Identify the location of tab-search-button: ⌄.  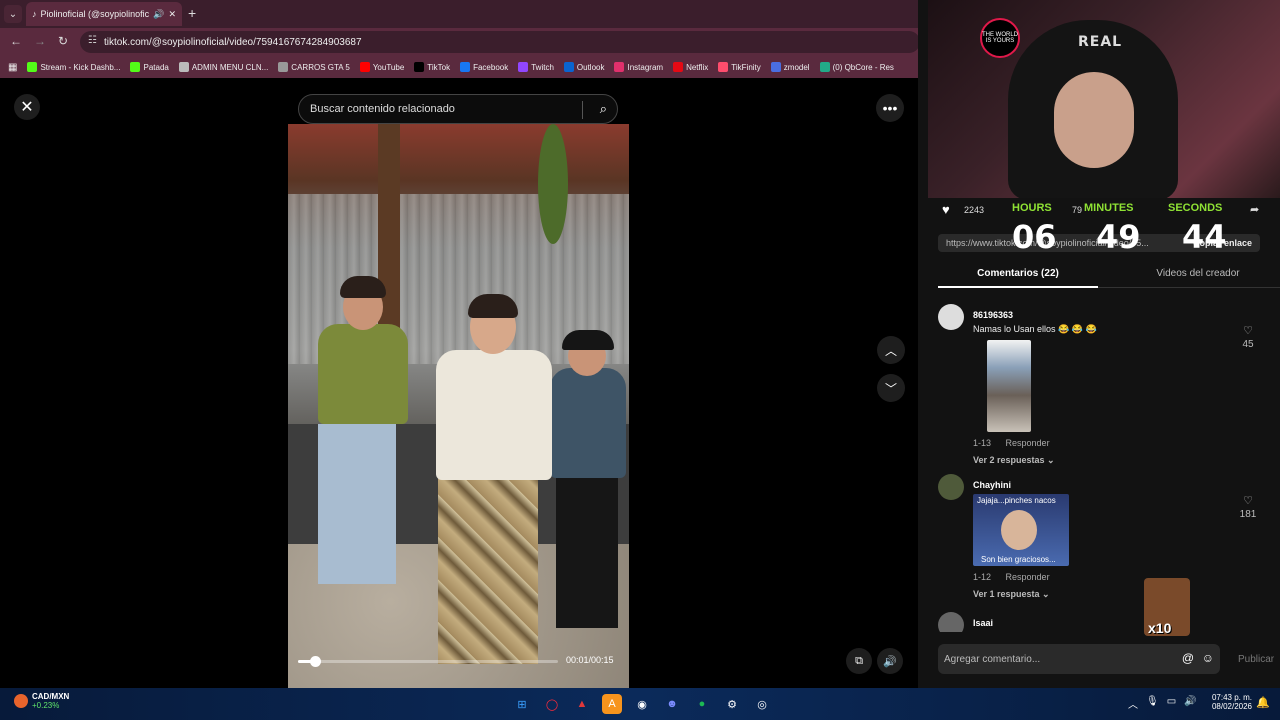
(13, 14).